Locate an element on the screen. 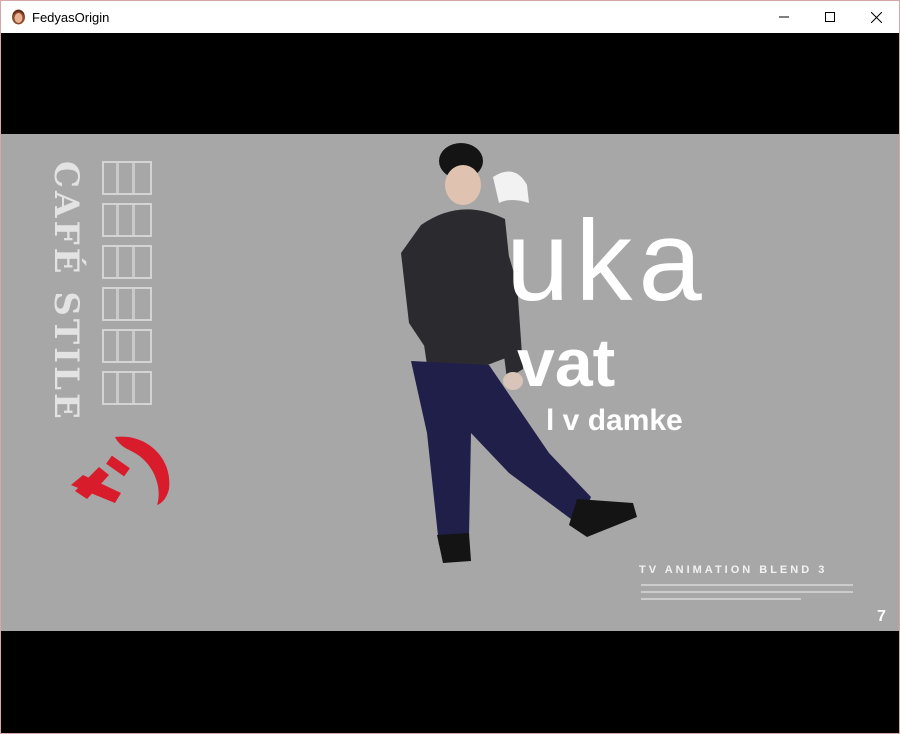 This screenshot has height=734, width=900. title-bar: FedyasOrigin is located at coordinates (450, 17).